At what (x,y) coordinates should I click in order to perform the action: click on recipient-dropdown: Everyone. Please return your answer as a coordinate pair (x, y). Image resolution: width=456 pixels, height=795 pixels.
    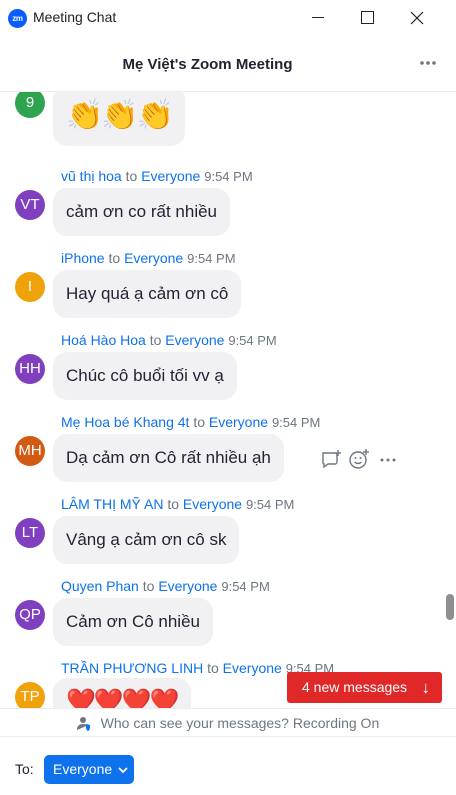
    Looking at the image, I should click on (89, 769).